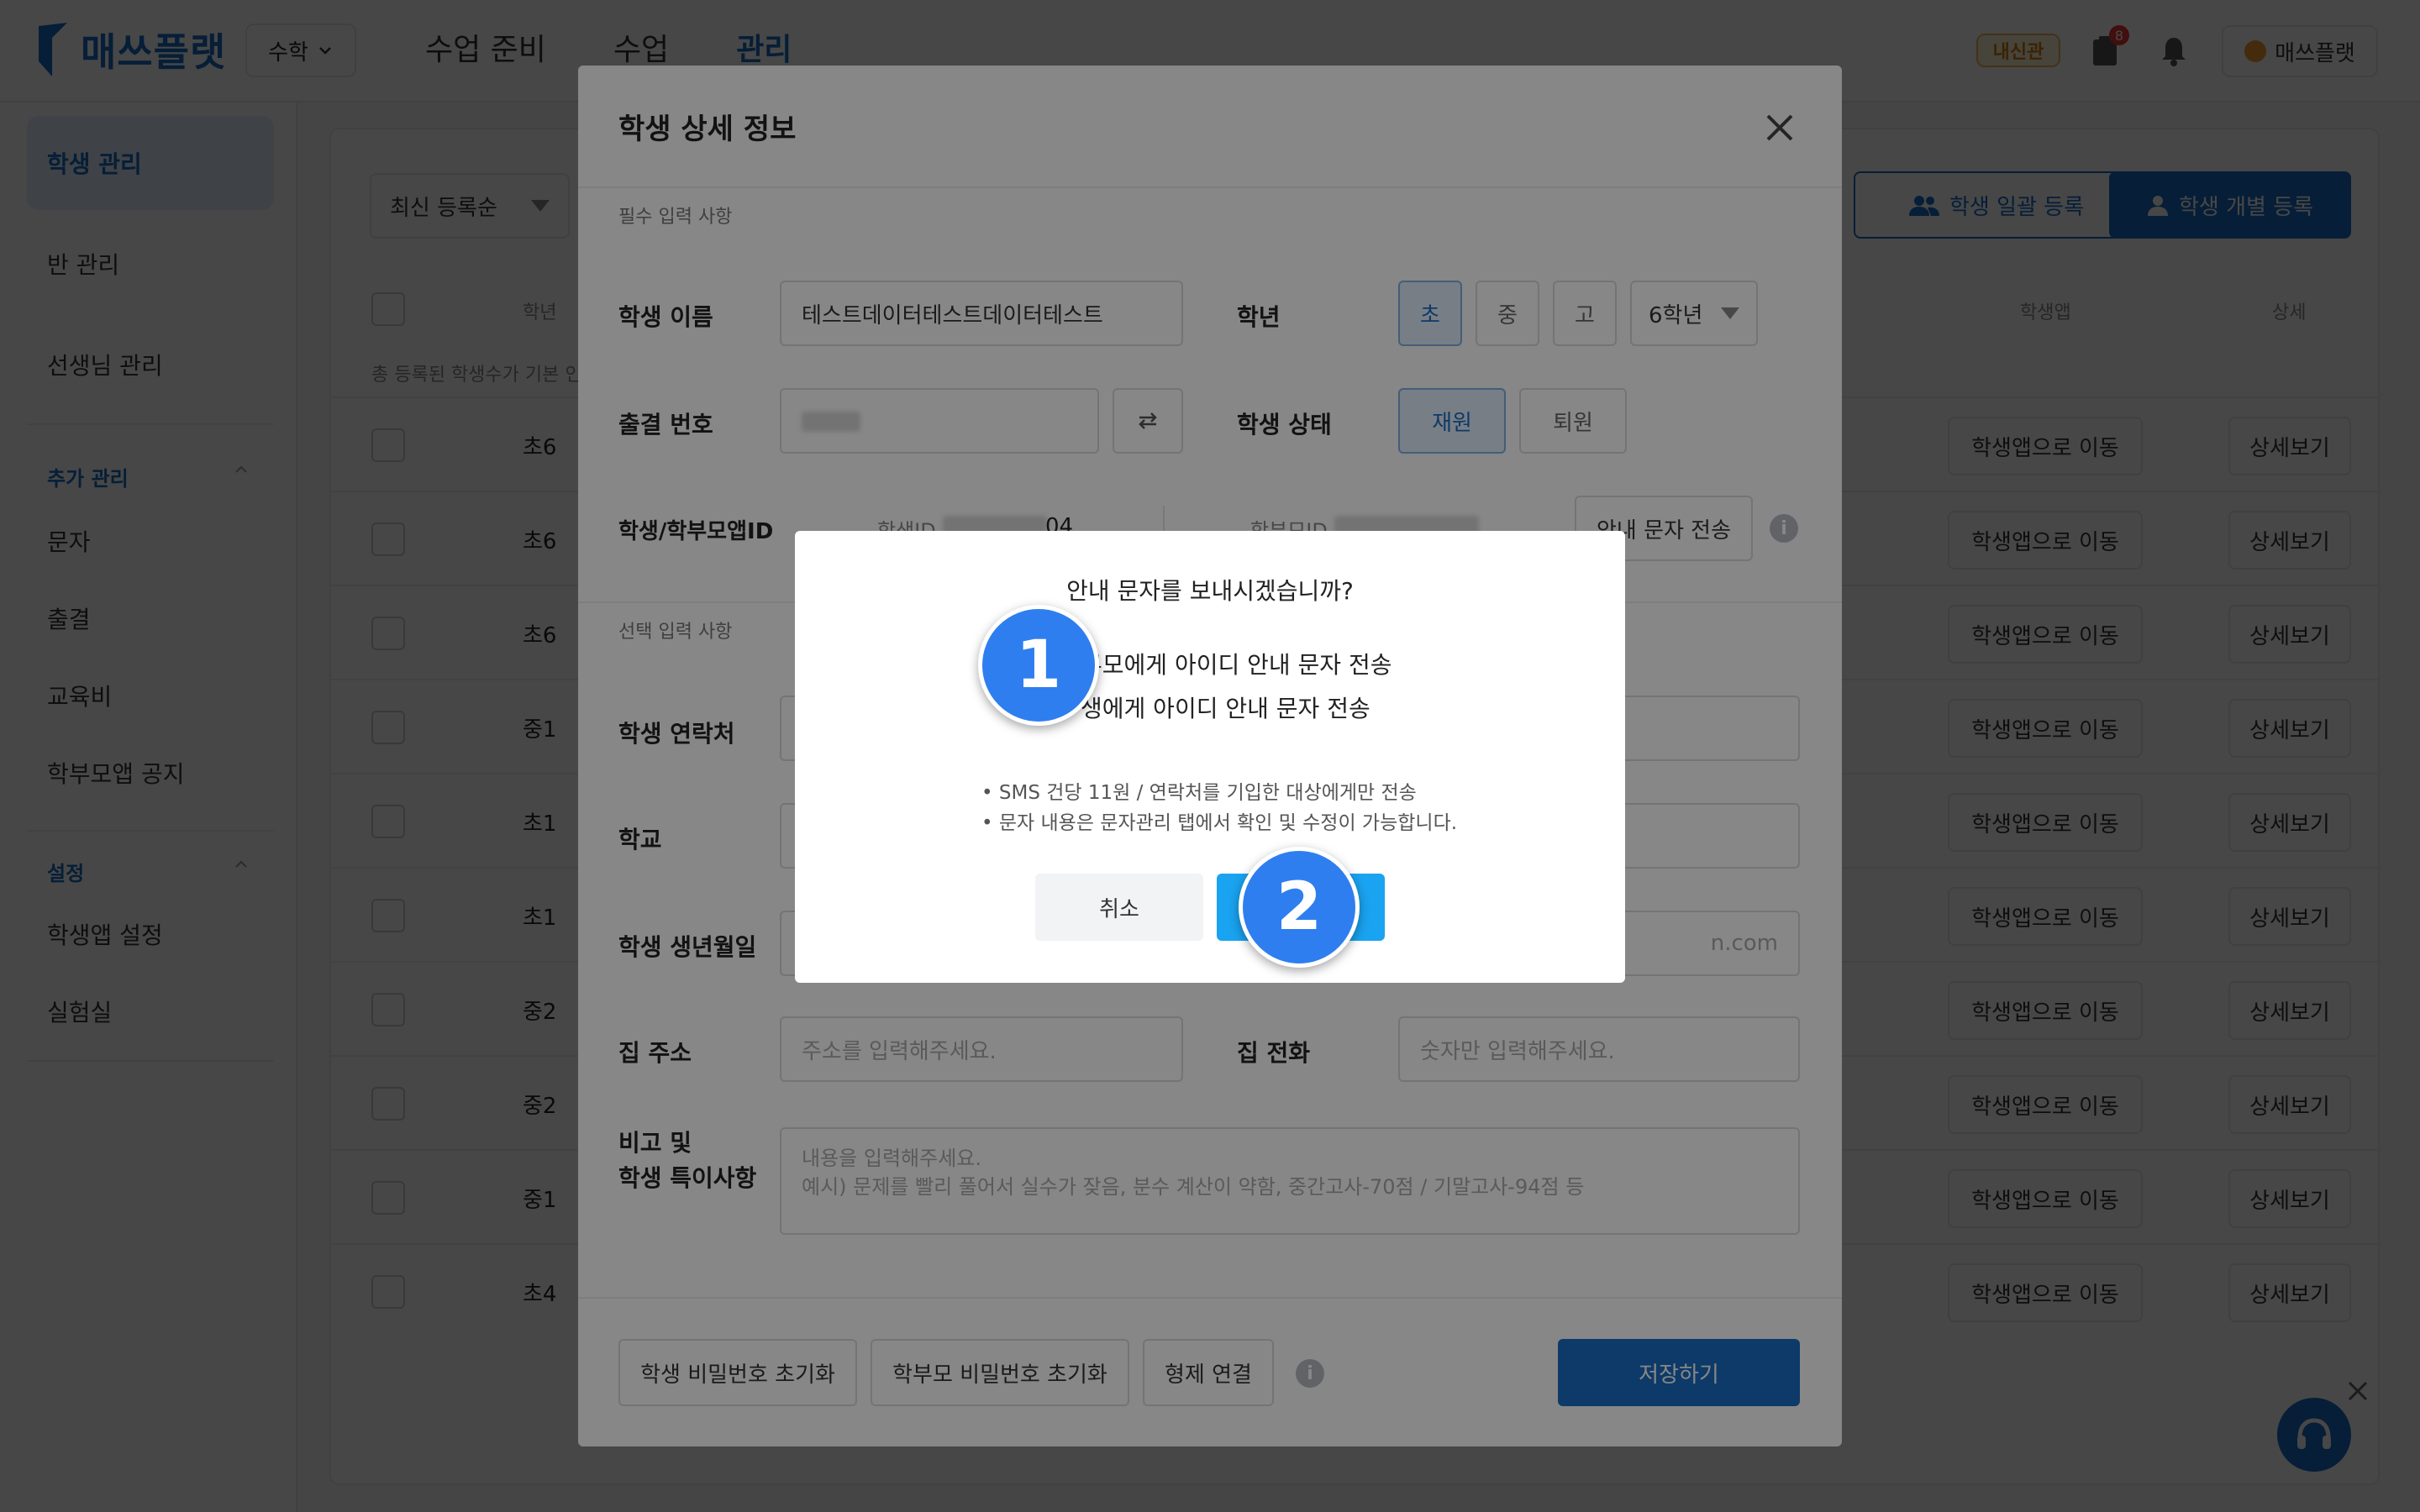 This screenshot has width=2420, height=1512. Describe the element at coordinates (1225, 707) in the screenshot. I see `send-to-students-option: 생에게 아이디 안내 문자 전송` at that location.